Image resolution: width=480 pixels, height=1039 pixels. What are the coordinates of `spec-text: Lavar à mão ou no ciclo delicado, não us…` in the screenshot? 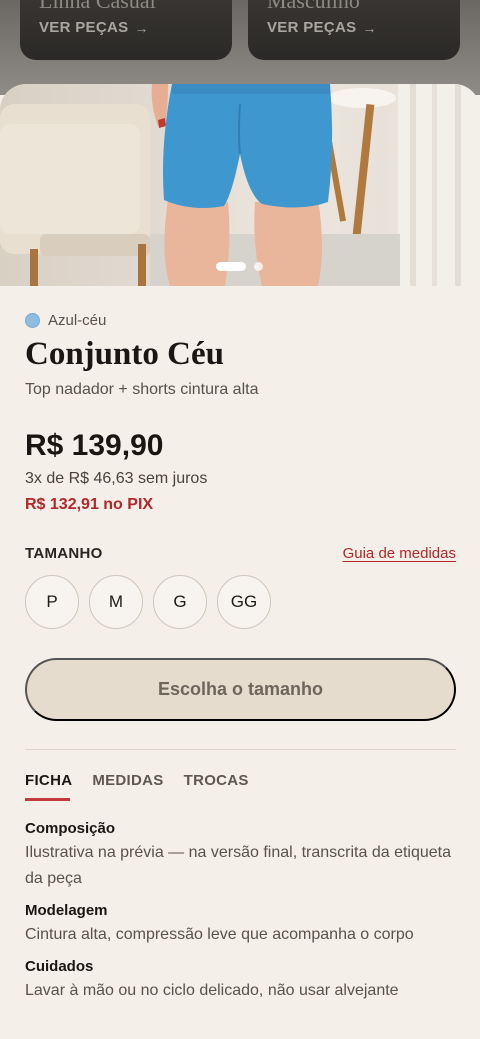 It's located at (212, 990).